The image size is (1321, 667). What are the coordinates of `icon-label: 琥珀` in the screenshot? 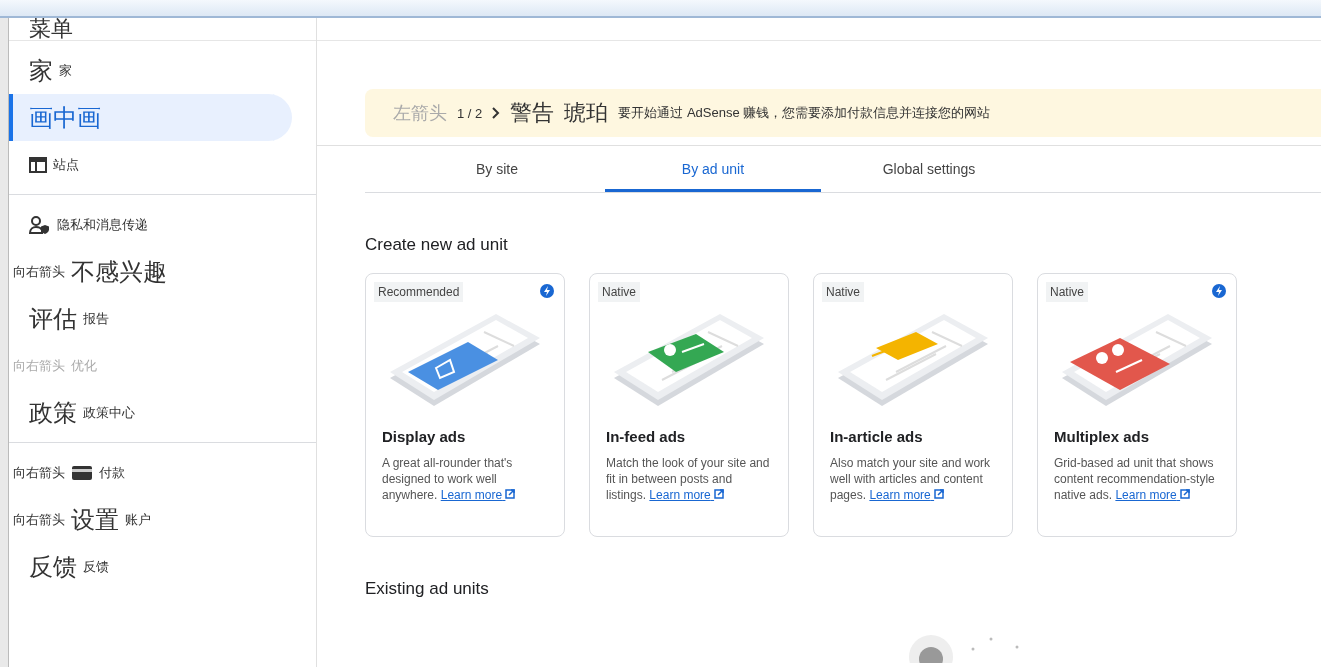 It's located at (586, 113).